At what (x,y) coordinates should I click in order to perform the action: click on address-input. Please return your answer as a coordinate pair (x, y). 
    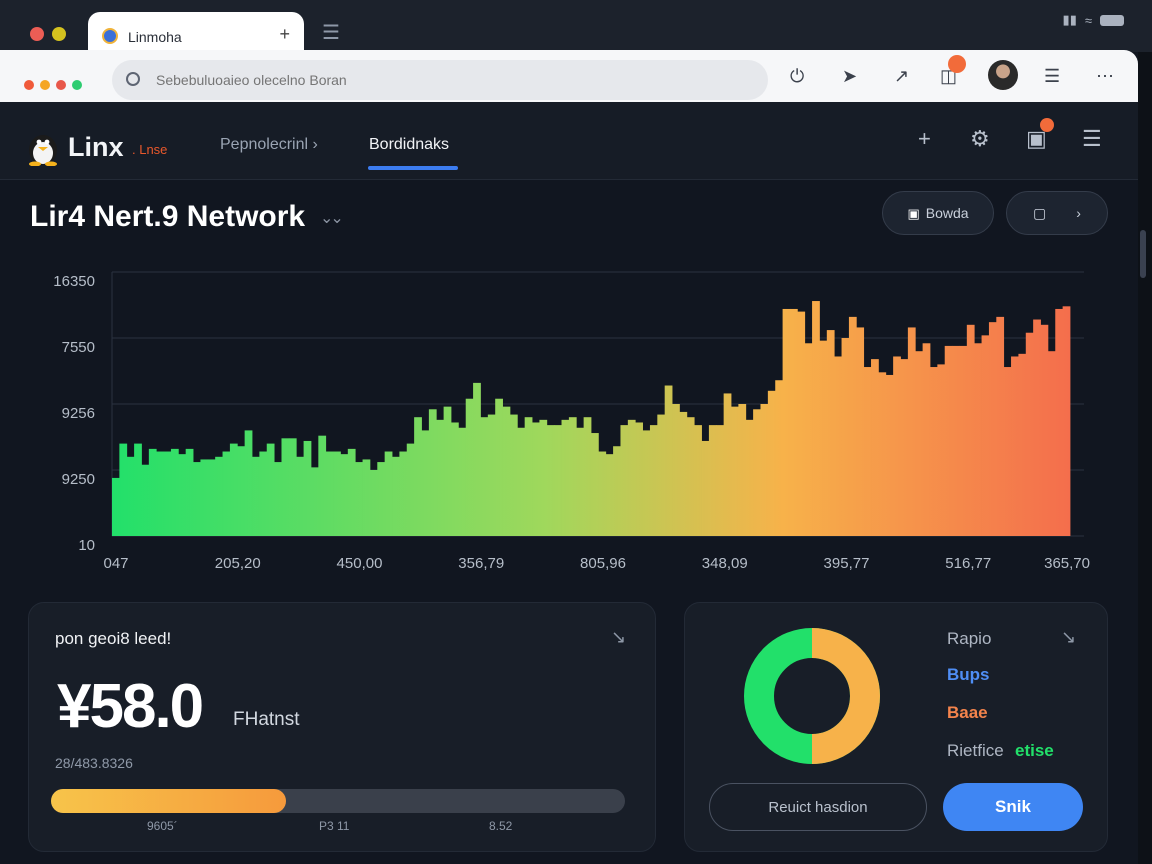
    Looking at the image, I should click on (436, 80).